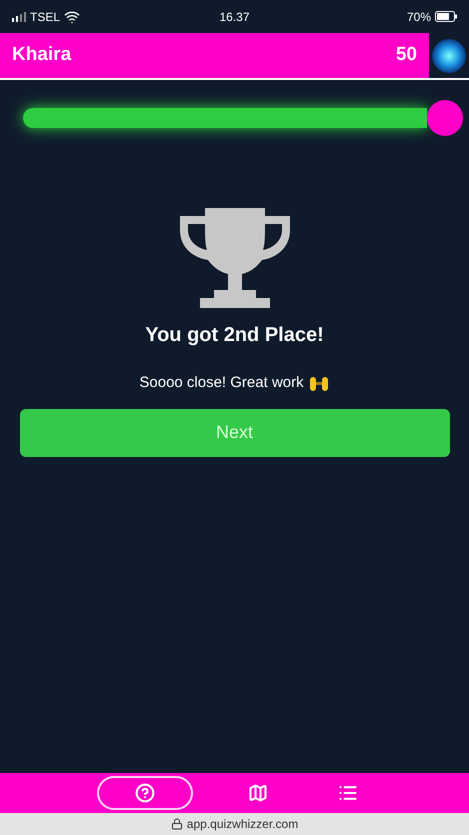 Image resolution: width=469 pixels, height=835 pixels. Describe the element at coordinates (235, 258) in the screenshot. I see `trophy-icon` at that location.